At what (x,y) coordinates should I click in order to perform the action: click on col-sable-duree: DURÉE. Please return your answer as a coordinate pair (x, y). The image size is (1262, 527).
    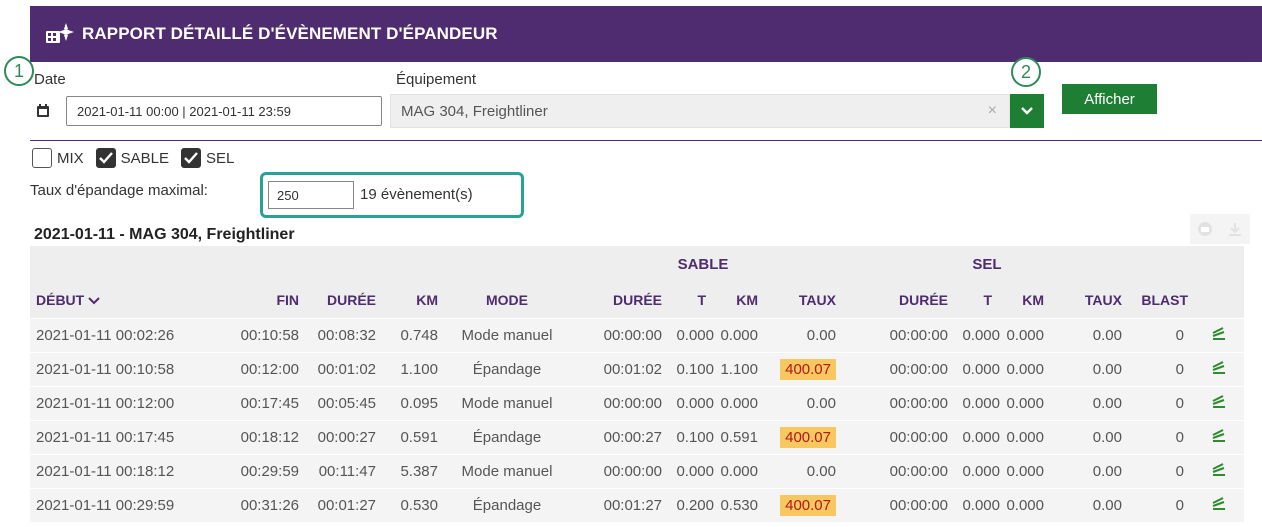
    Looking at the image, I should click on (615, 300).